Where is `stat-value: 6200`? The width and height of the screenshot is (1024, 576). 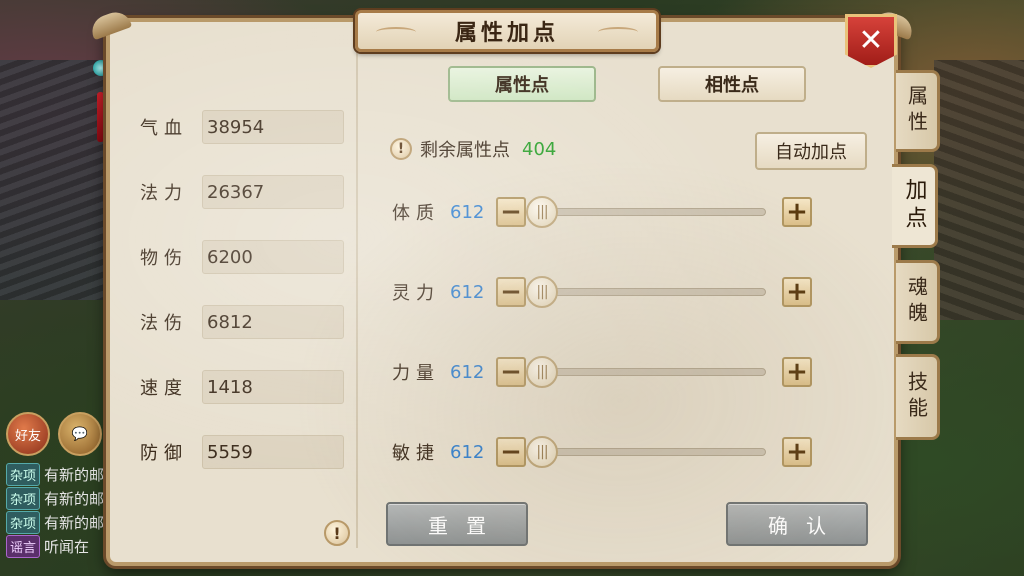
stat-value: 6200 is located at coordinates (273, 257).